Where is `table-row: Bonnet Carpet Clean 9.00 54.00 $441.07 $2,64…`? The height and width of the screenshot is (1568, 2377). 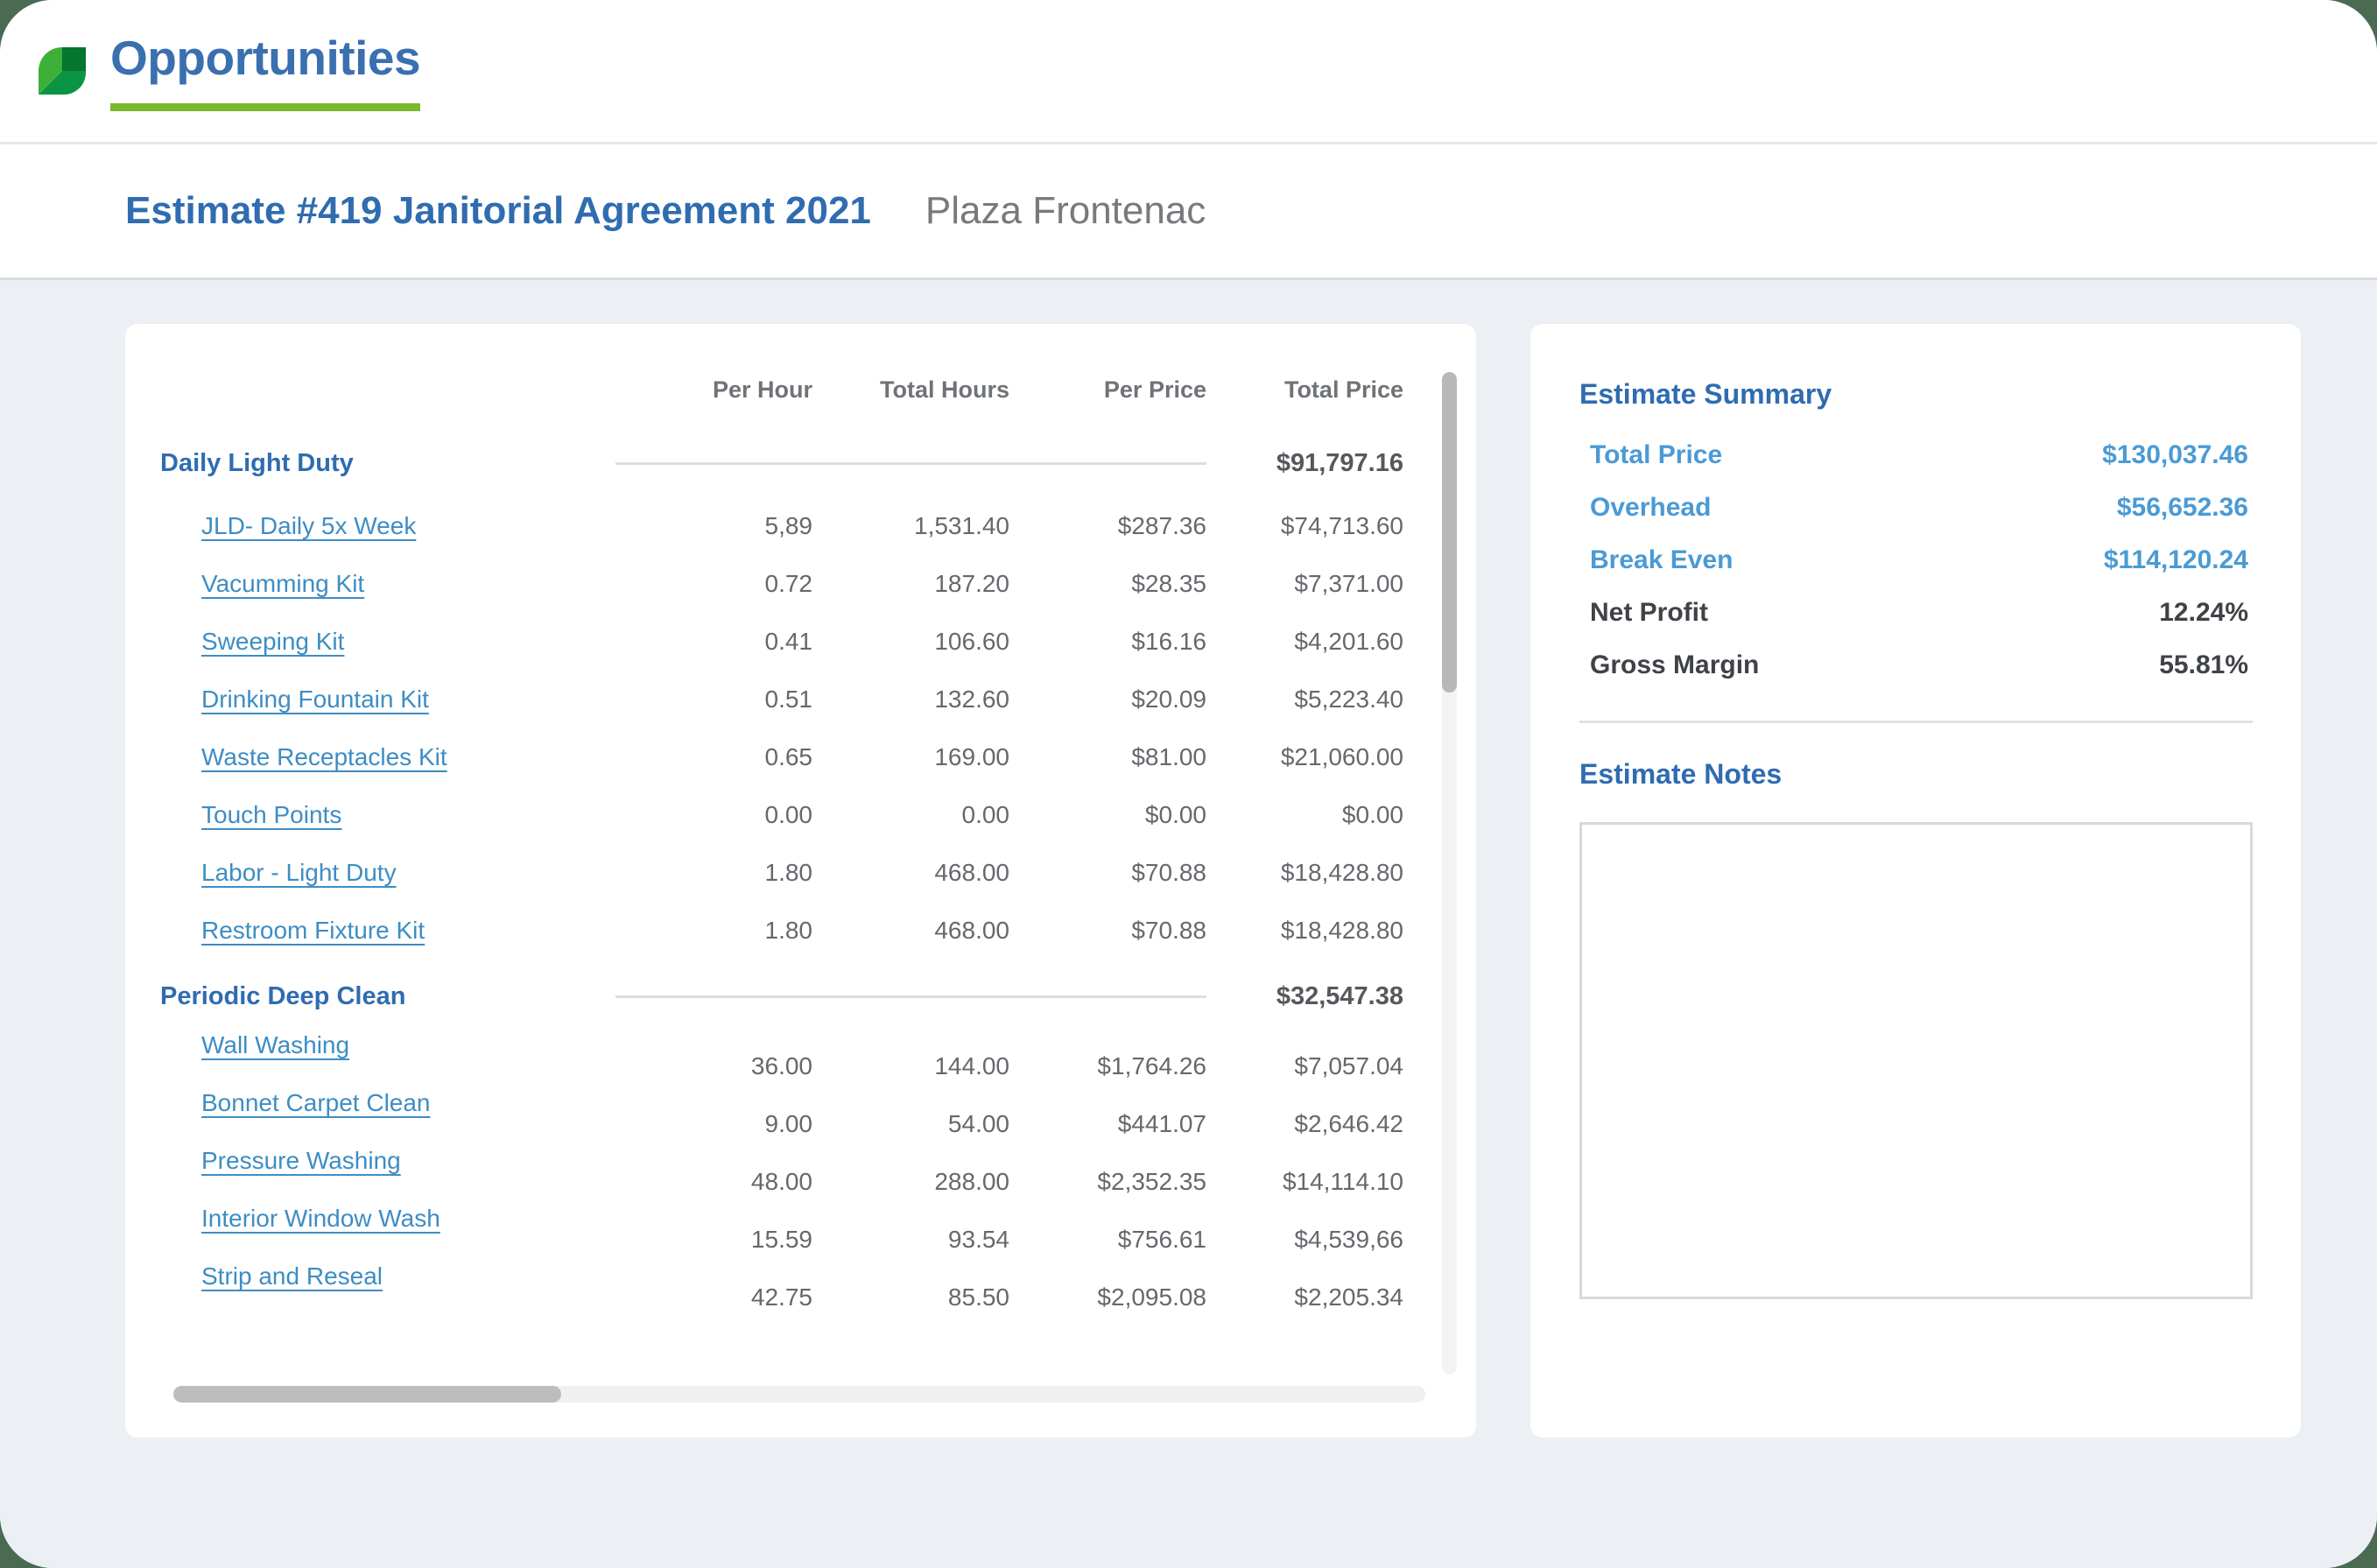
table-row: Bonnet Carpet Clean 9.00 54.00 $441.07 $2,64… is located at coordinates (781, 1117).